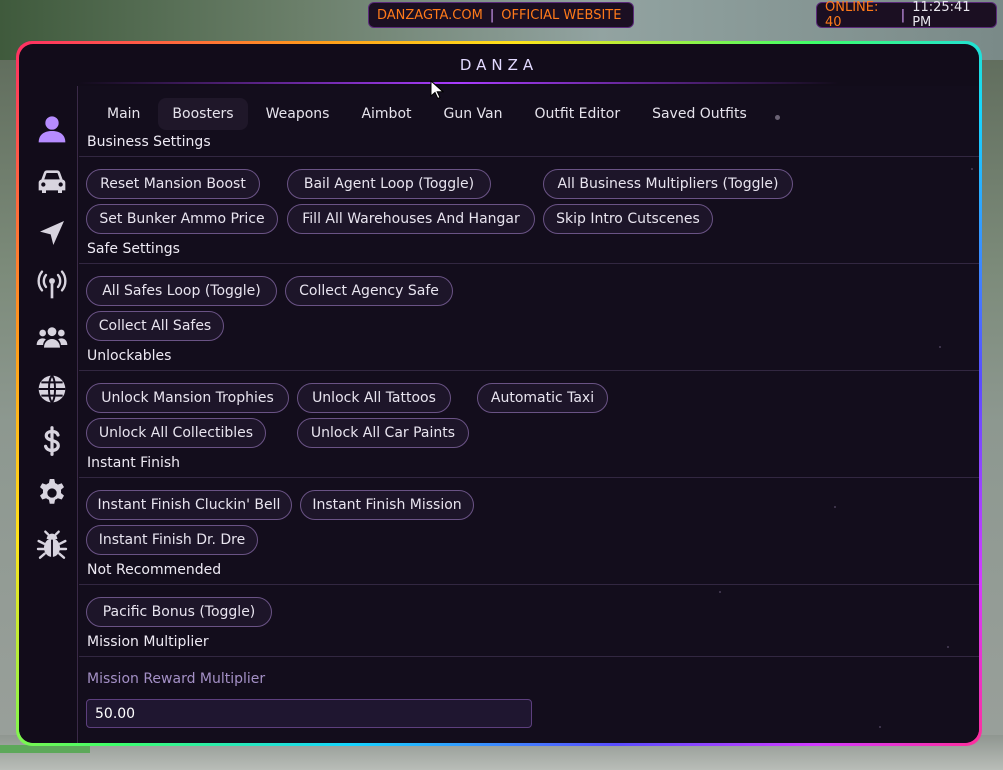 The width and height of the screenshot is (1003, 770). What do you see at coordinates (499, 65) in the screenshot?
I see `menu-title: DANZA` at bounding box center [499, 65].